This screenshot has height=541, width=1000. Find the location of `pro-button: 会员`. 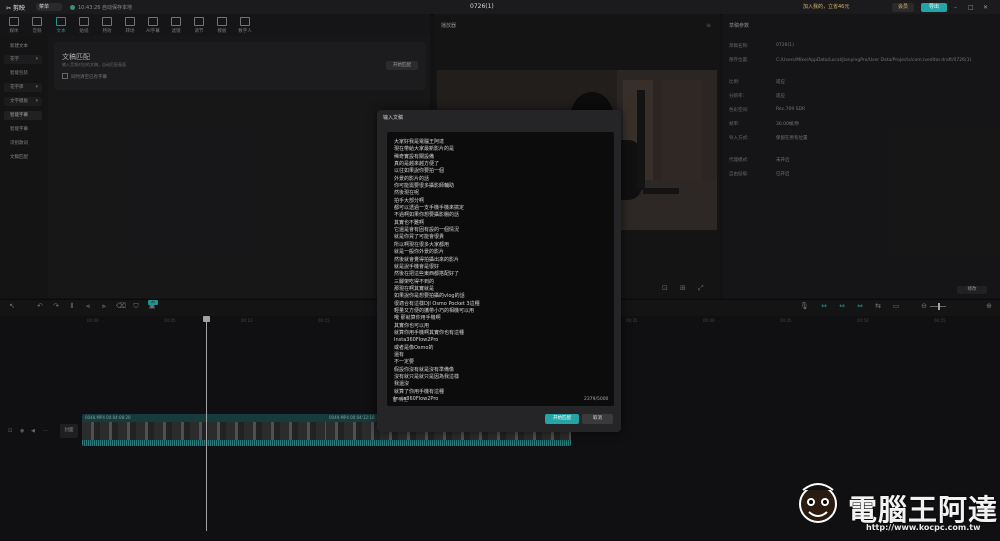

pro-button: 会员 is located at coordinates (903, 7).